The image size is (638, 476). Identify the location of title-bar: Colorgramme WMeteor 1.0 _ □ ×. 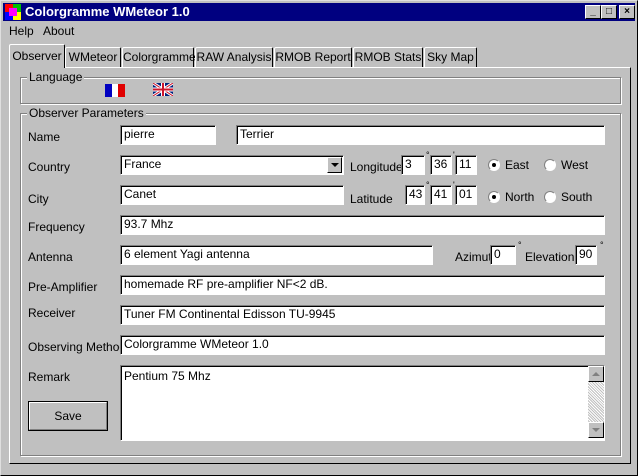
(319, 12).